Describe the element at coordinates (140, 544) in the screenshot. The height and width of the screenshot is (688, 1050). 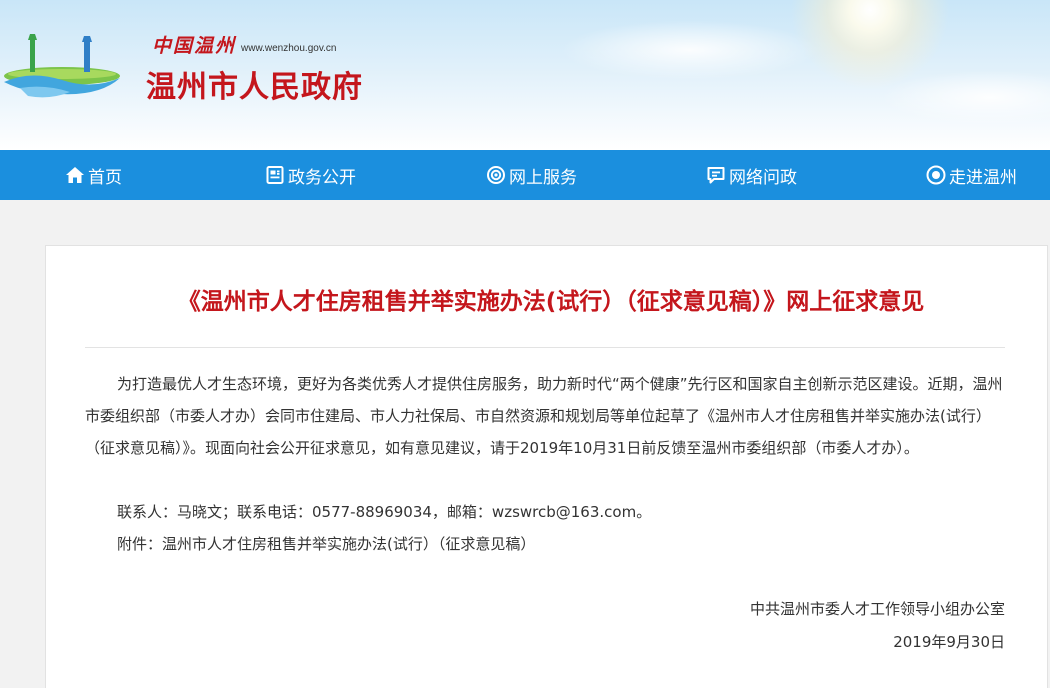
I see `attachment-prefix: 附件：` at that location.